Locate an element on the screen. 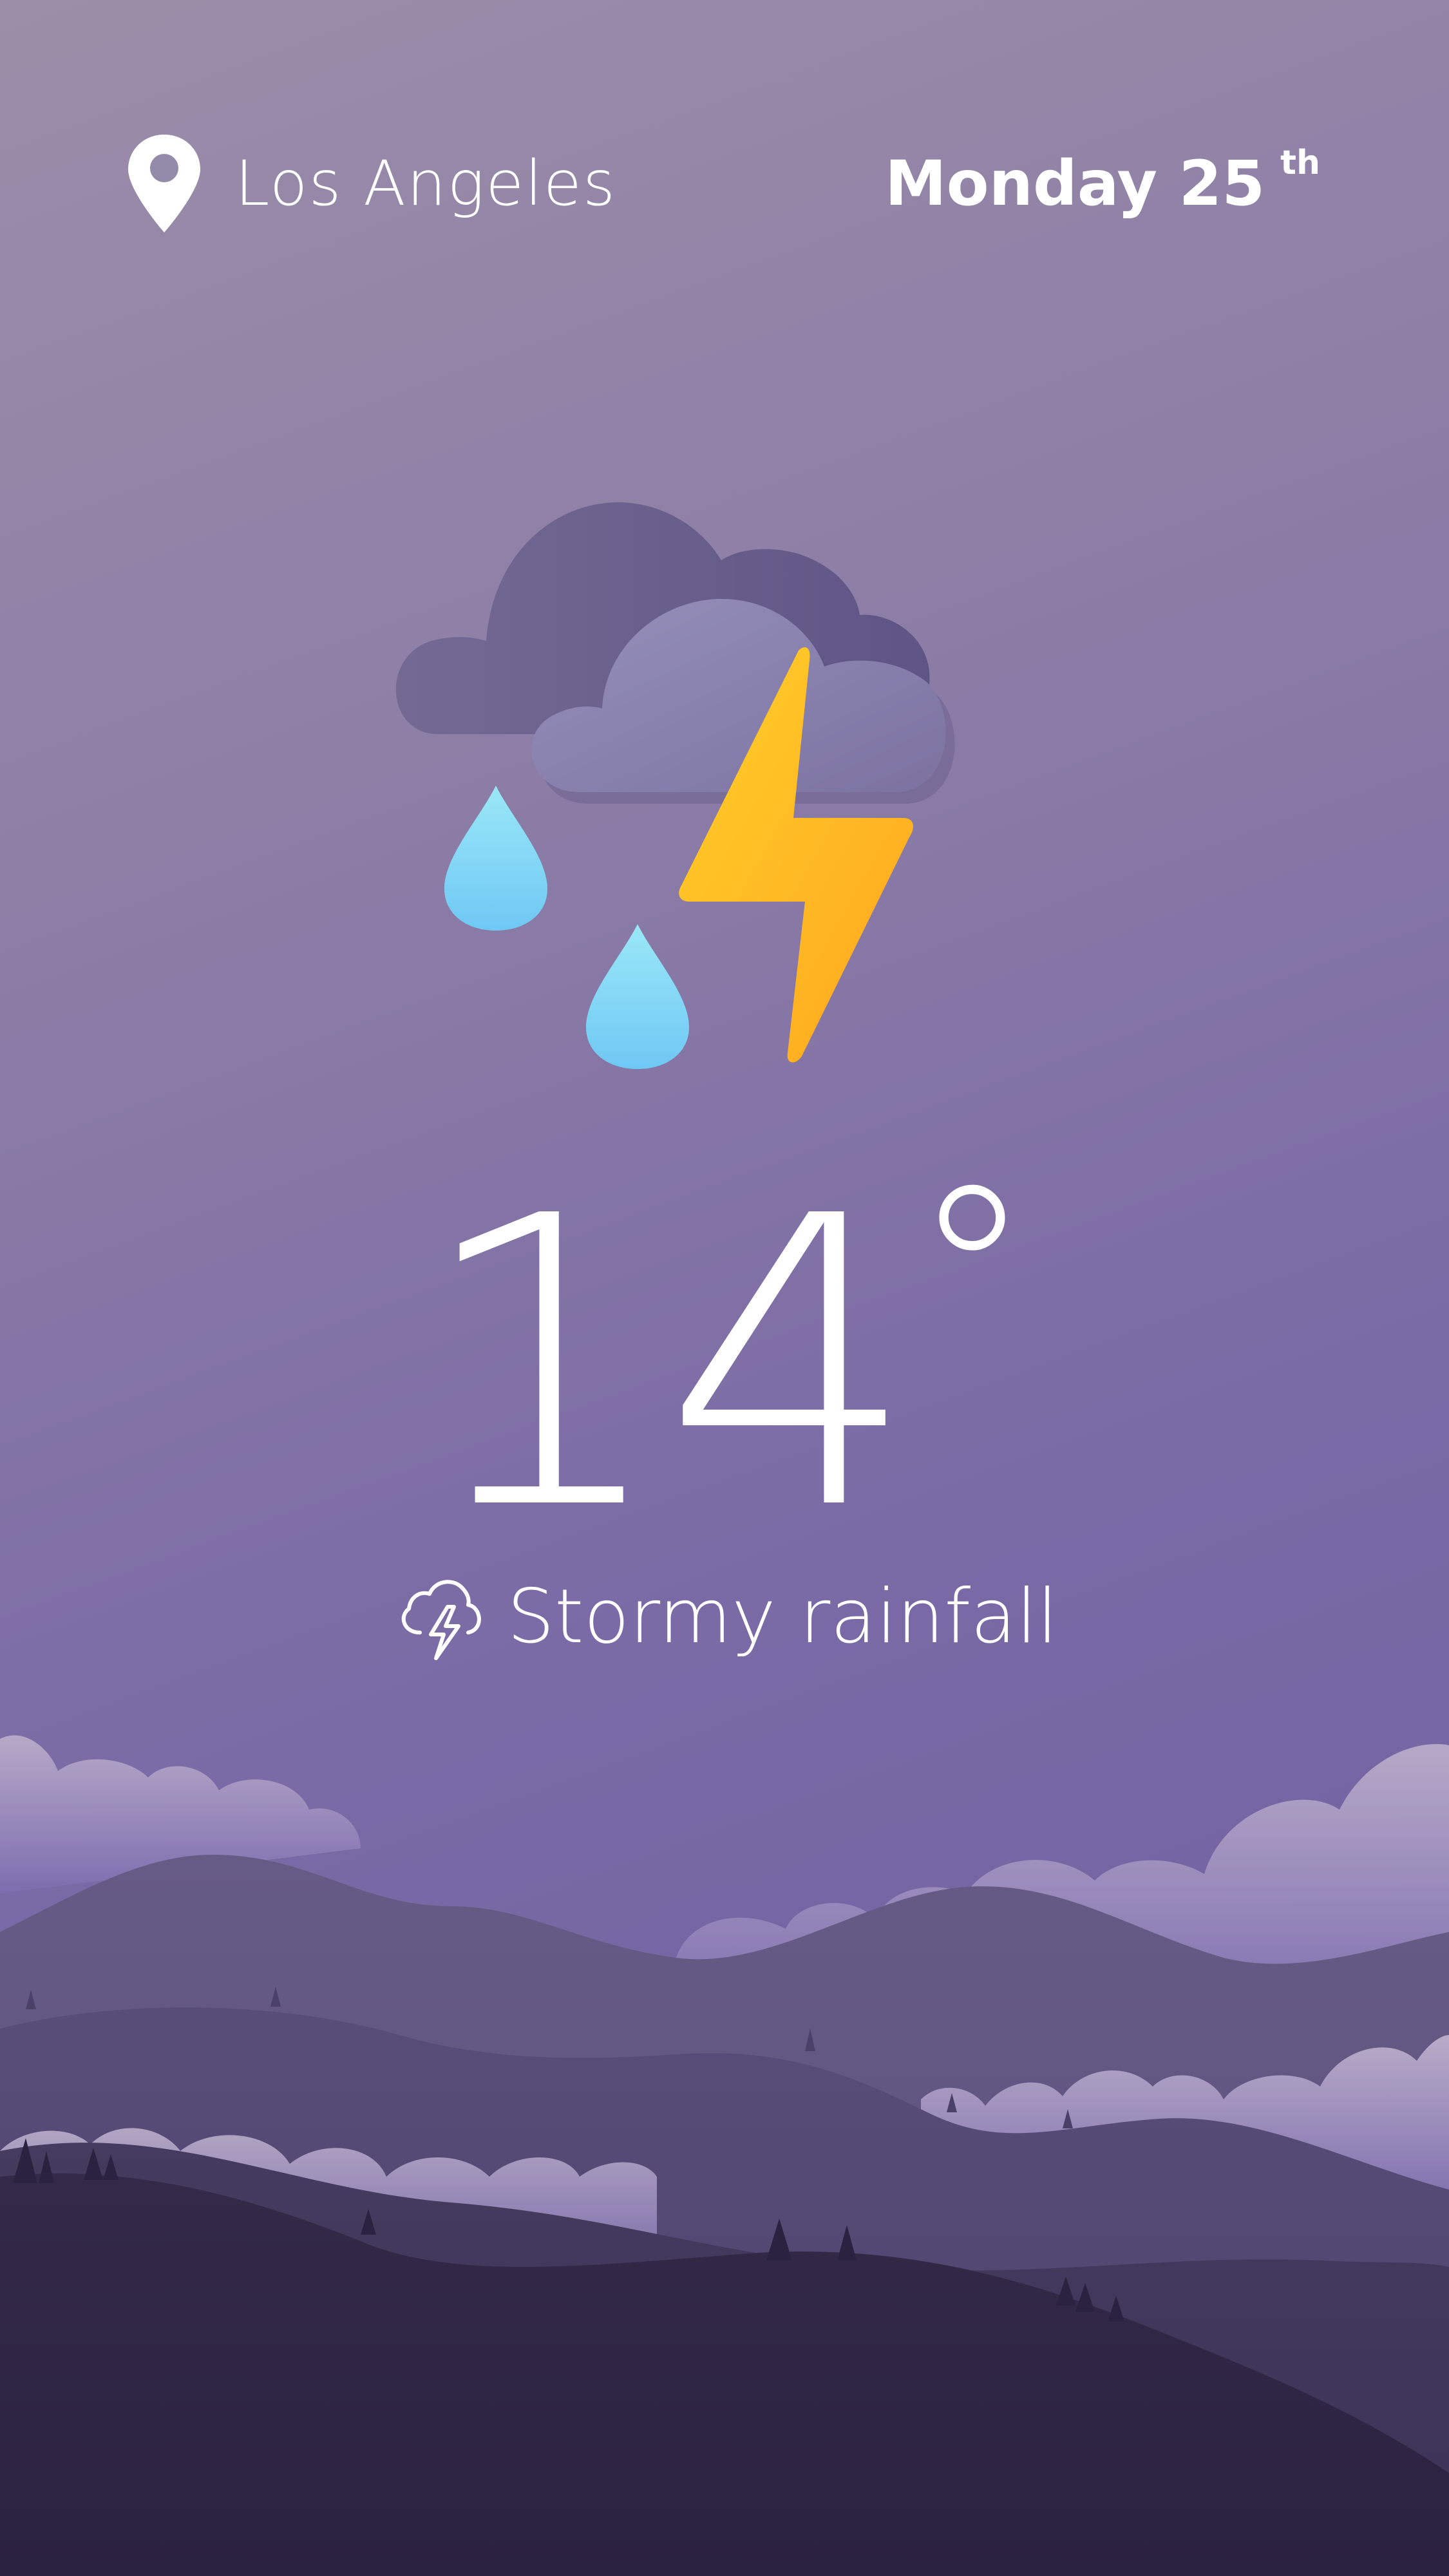 The image size is (1449, 2576). temperature-unit: ° is located at coordinates (973, 1276).